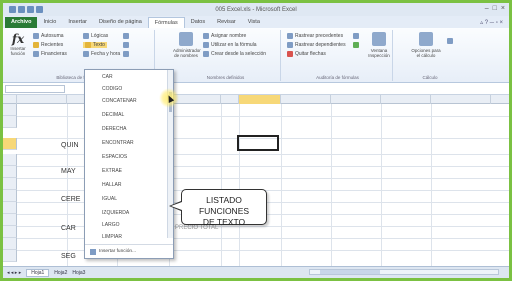 Image resolution: width=512 pixels, height=281 pixels. I want to click on cell: MAY, so click(68, 171).